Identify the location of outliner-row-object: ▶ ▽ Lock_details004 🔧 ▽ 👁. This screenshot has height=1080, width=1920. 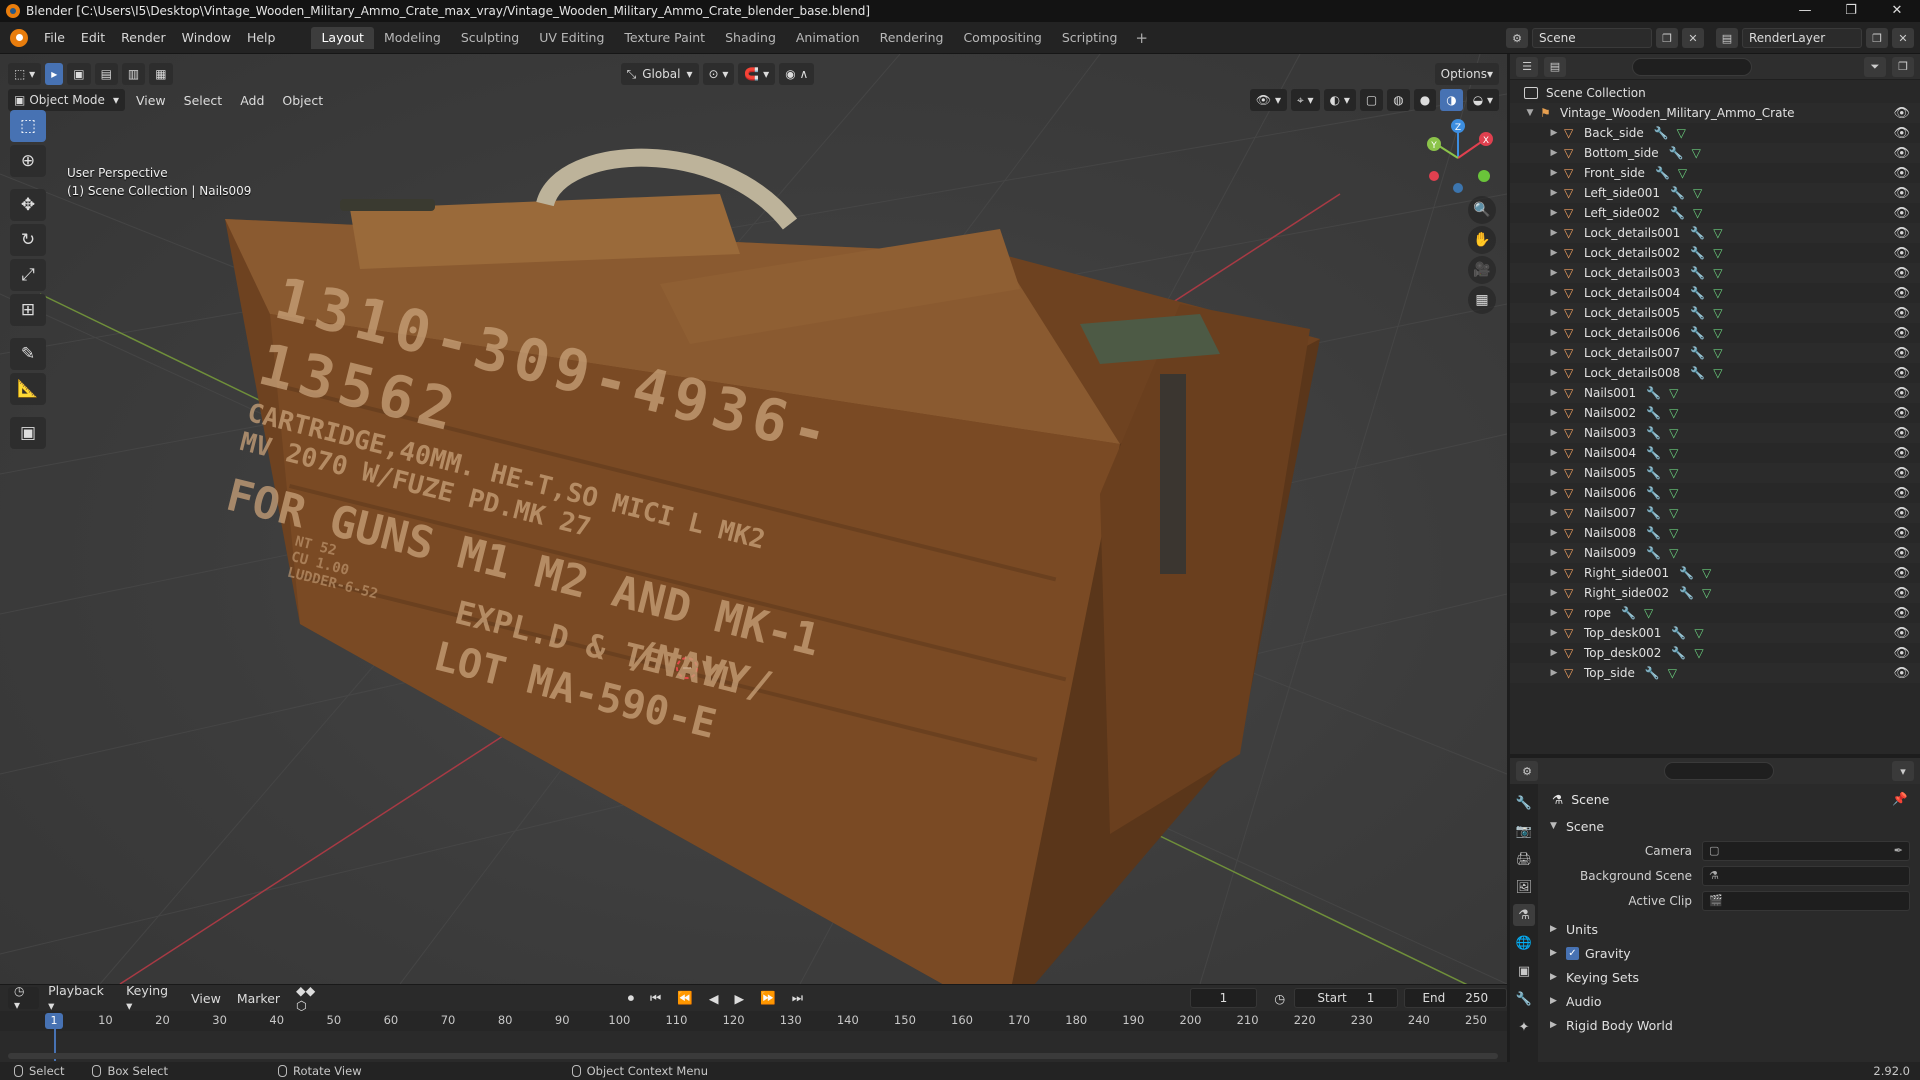
(1715, 293).